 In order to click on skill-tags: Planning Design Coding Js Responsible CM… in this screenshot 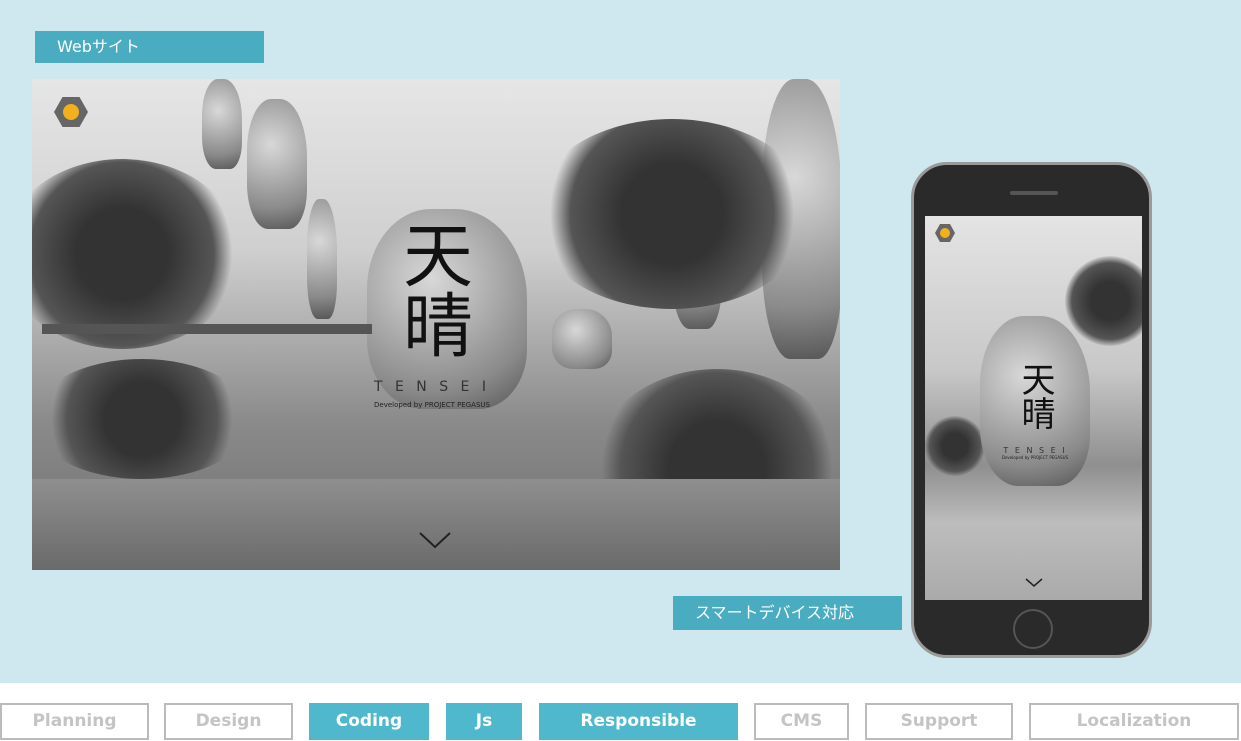, I will do `click(620, 722)`.